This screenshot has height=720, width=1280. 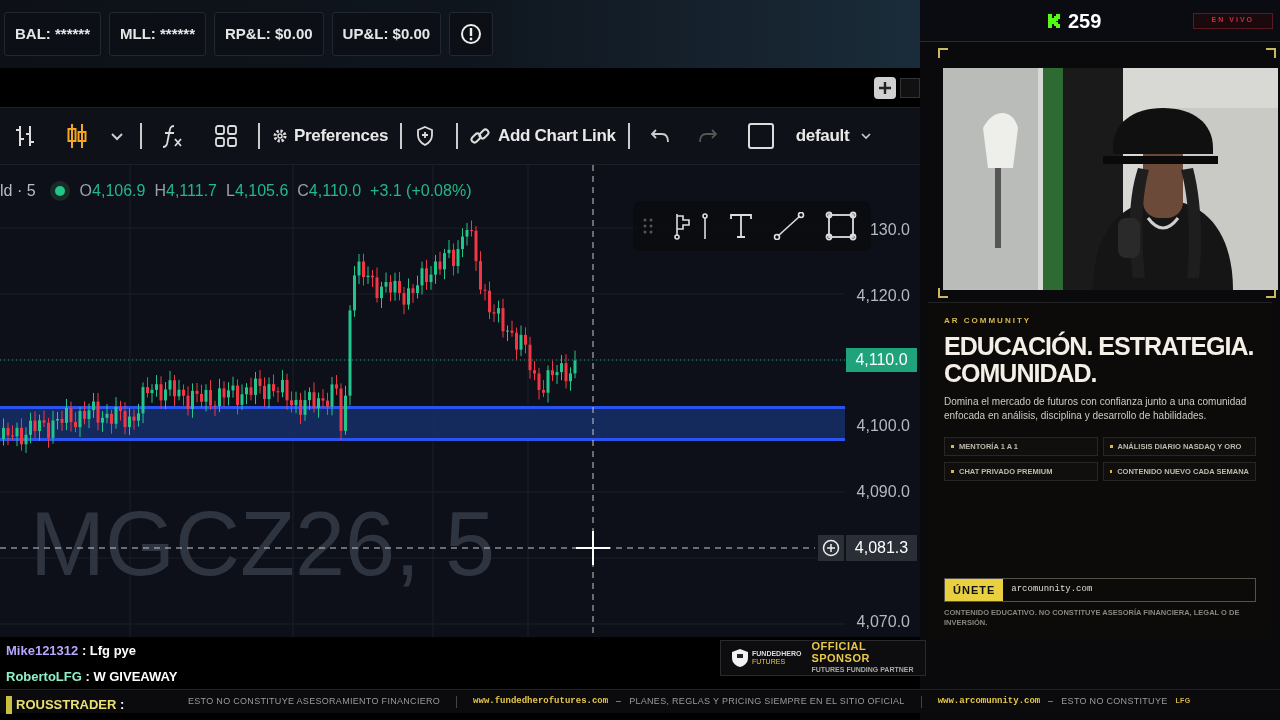 What do you see at coordinates (257, 191) in the screenshot?
I see `ohlc-value: L4,105.6` at bounding box center [257, 191].